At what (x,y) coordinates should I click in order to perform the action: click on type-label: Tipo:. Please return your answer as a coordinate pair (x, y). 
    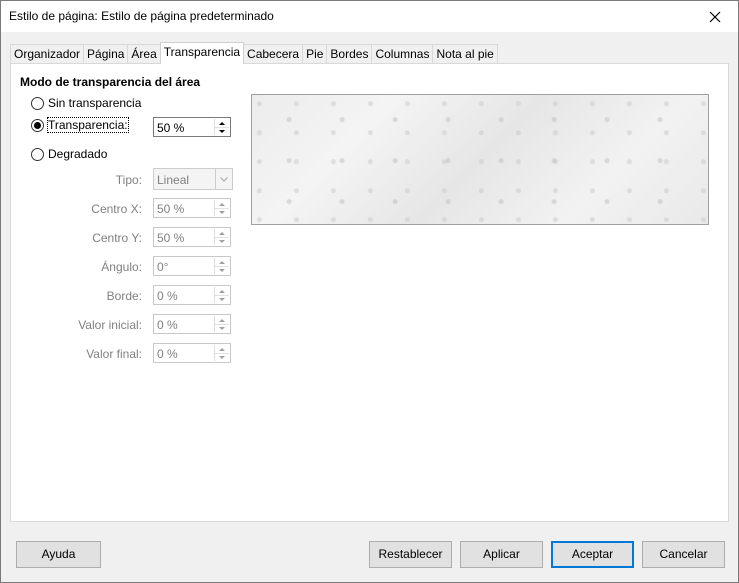
    Looking at the image, I should click on (128, 180).